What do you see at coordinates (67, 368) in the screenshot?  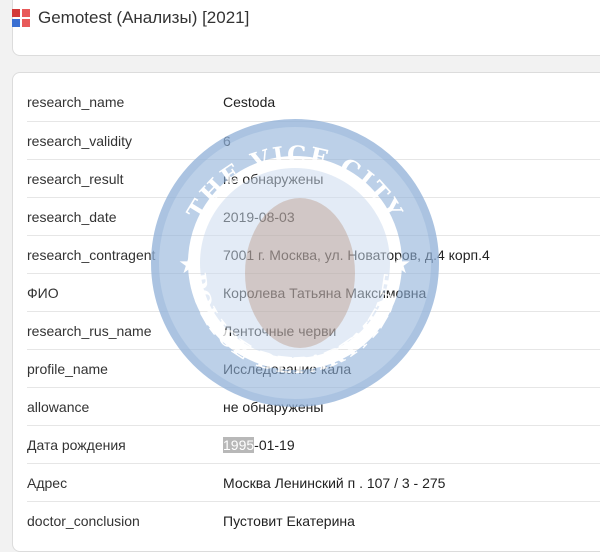 I see `field-key: profile_name` at bounding box center [67, 368].